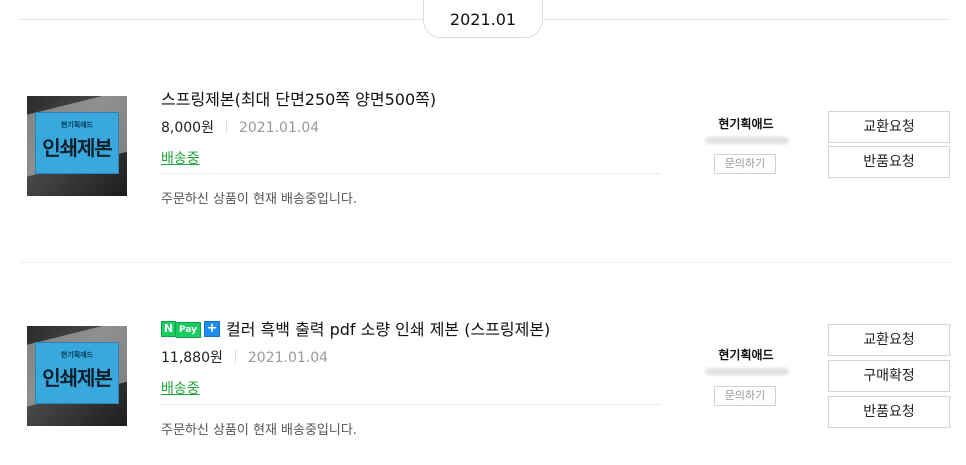 The height and width of the screenshot is (465, 966). Describe the element at coordinates (388, 329) in the screenshot. I see `product-title-text: 컬러 흑백 출력 pdf 소량 인쇄 제본 (스프링제본)` at that location.